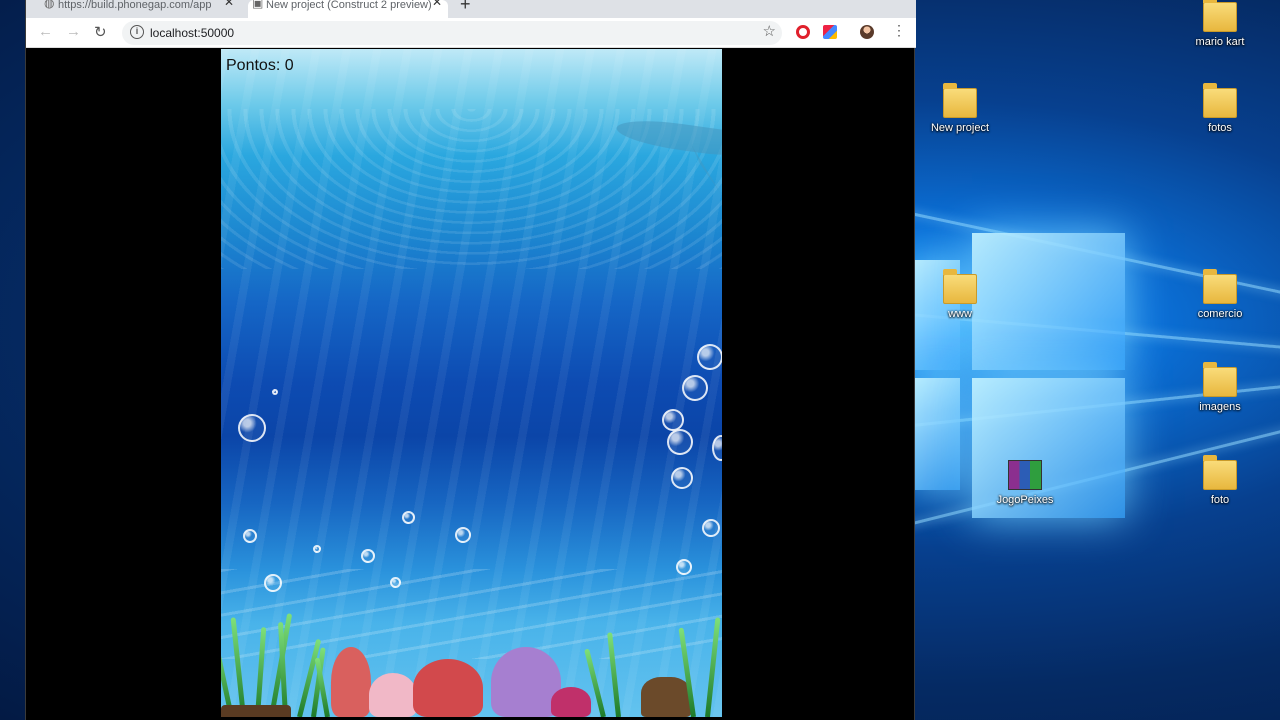 Image resolution: width=1280 pixels, height=720 pixels. I want to click on desktop-icon-imagens: imagens, so click(1220, 387).